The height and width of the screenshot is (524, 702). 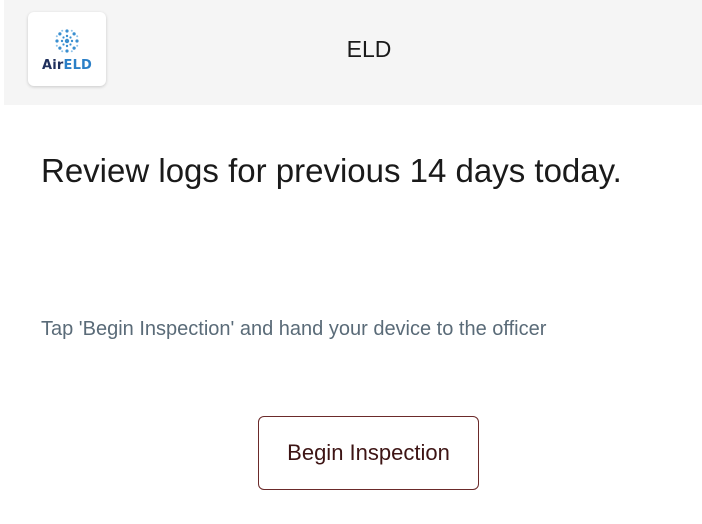 What do you see at coordinates (368, 453) in the screenshot?
I see `begin-inspection-button: Begin Inspection` at bounding box center [368, 453].